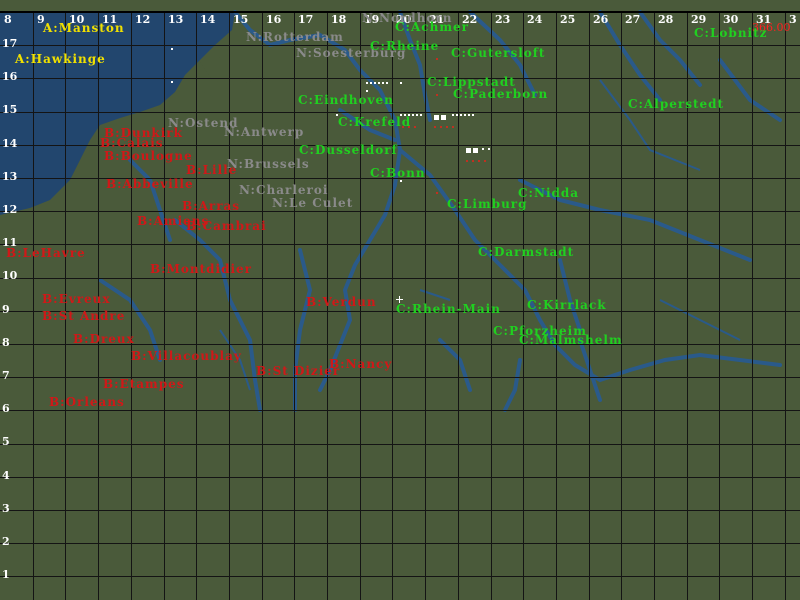 This screenshot has width=800, height=600. I want to click on base-label-british: B:Montdidier, so click(201, 269).